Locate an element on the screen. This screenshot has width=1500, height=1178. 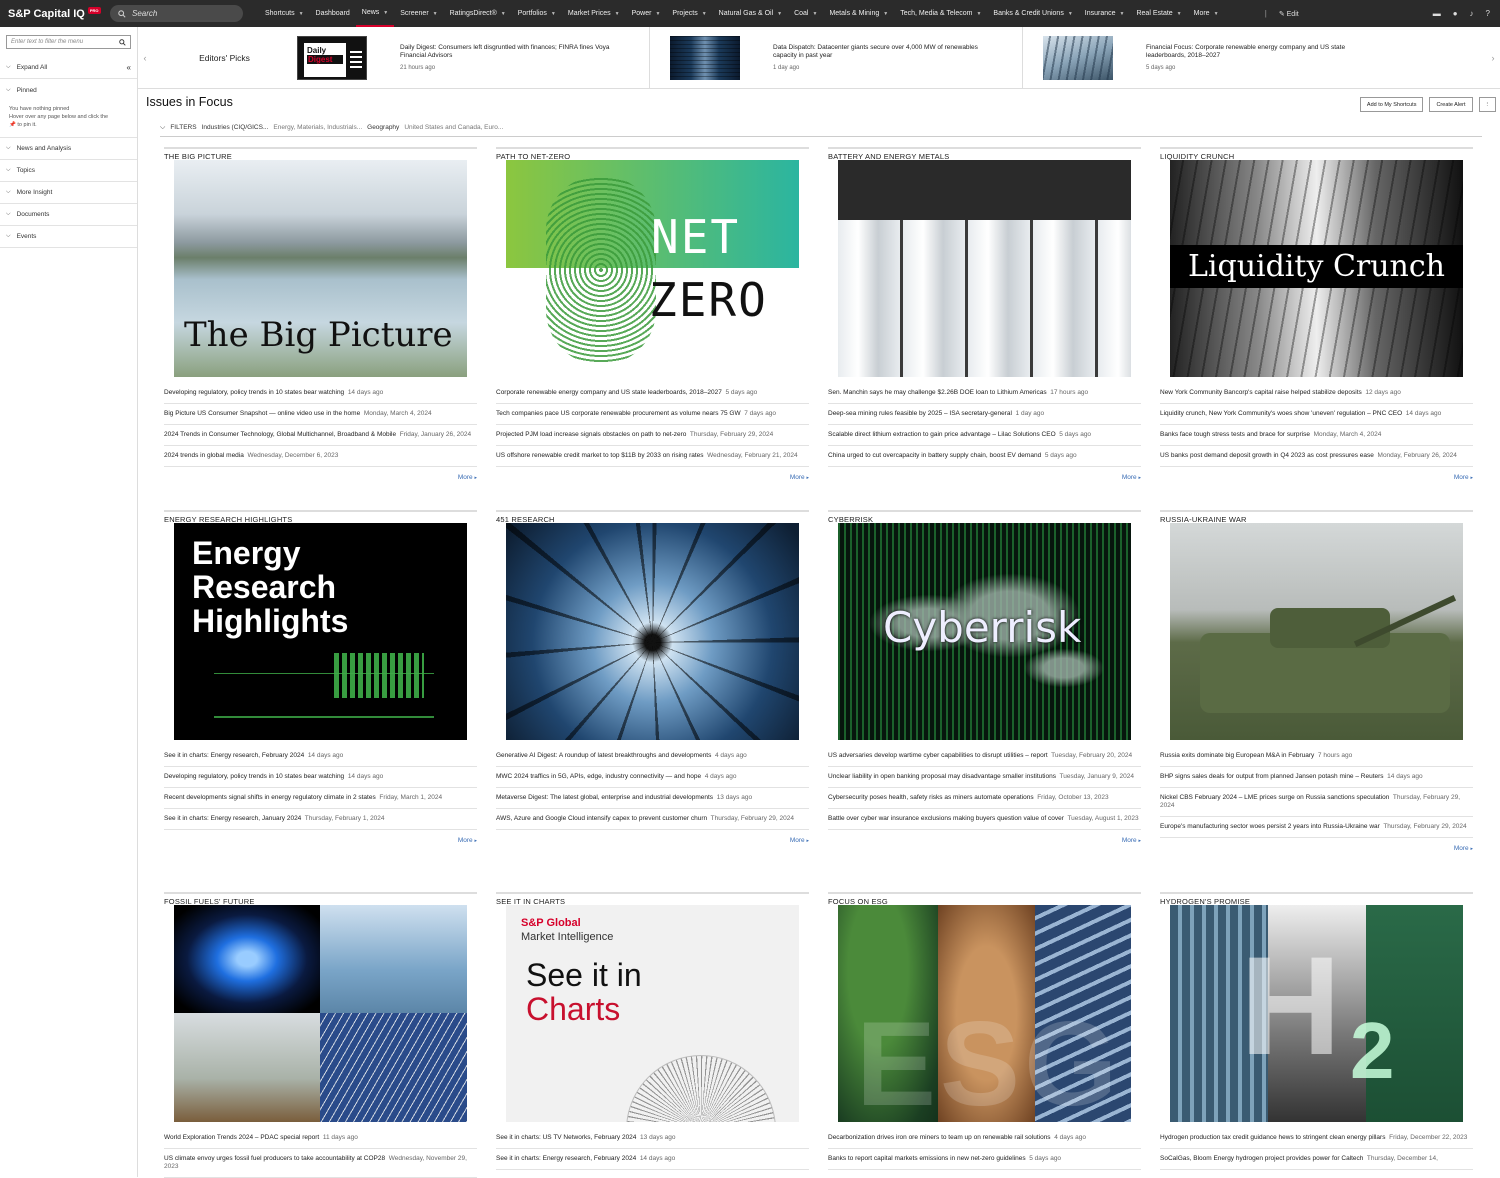
card-title: FOCUS ON ESG is located at coordinates (984, 899).